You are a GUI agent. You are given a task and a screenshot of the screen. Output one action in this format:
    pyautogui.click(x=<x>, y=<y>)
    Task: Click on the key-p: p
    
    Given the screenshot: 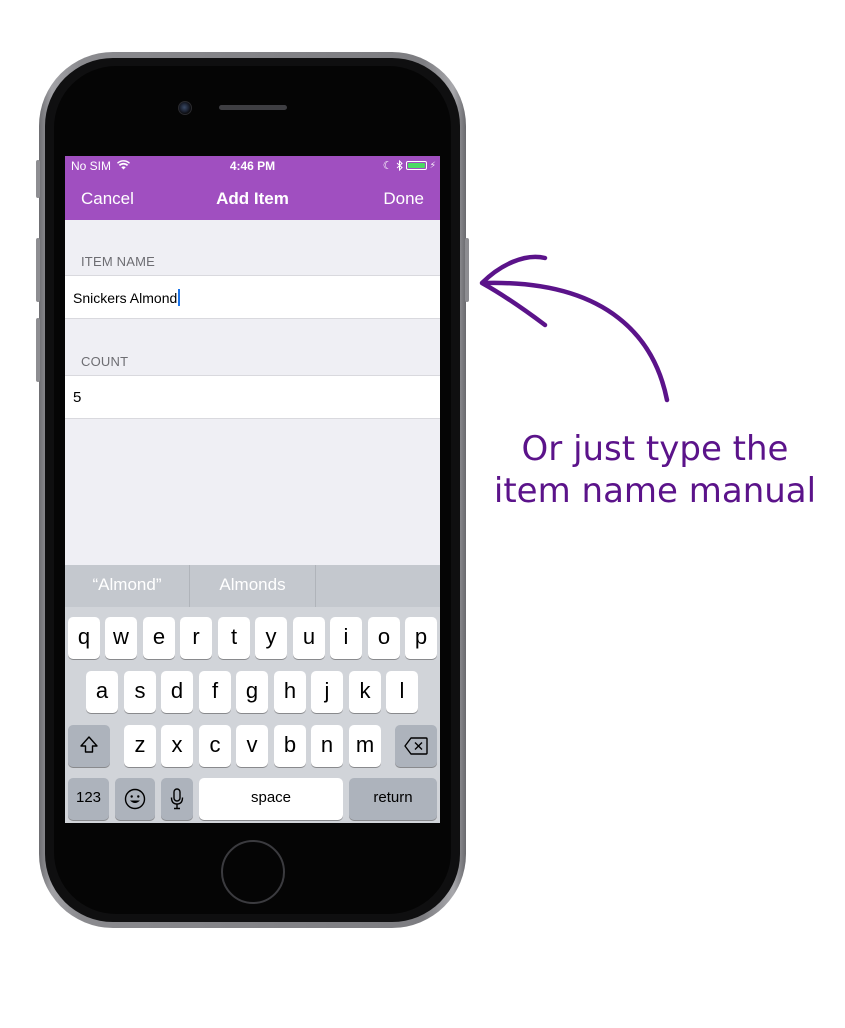 What is the action you would take?
    pyautogui.click(x=421, y=638)
    